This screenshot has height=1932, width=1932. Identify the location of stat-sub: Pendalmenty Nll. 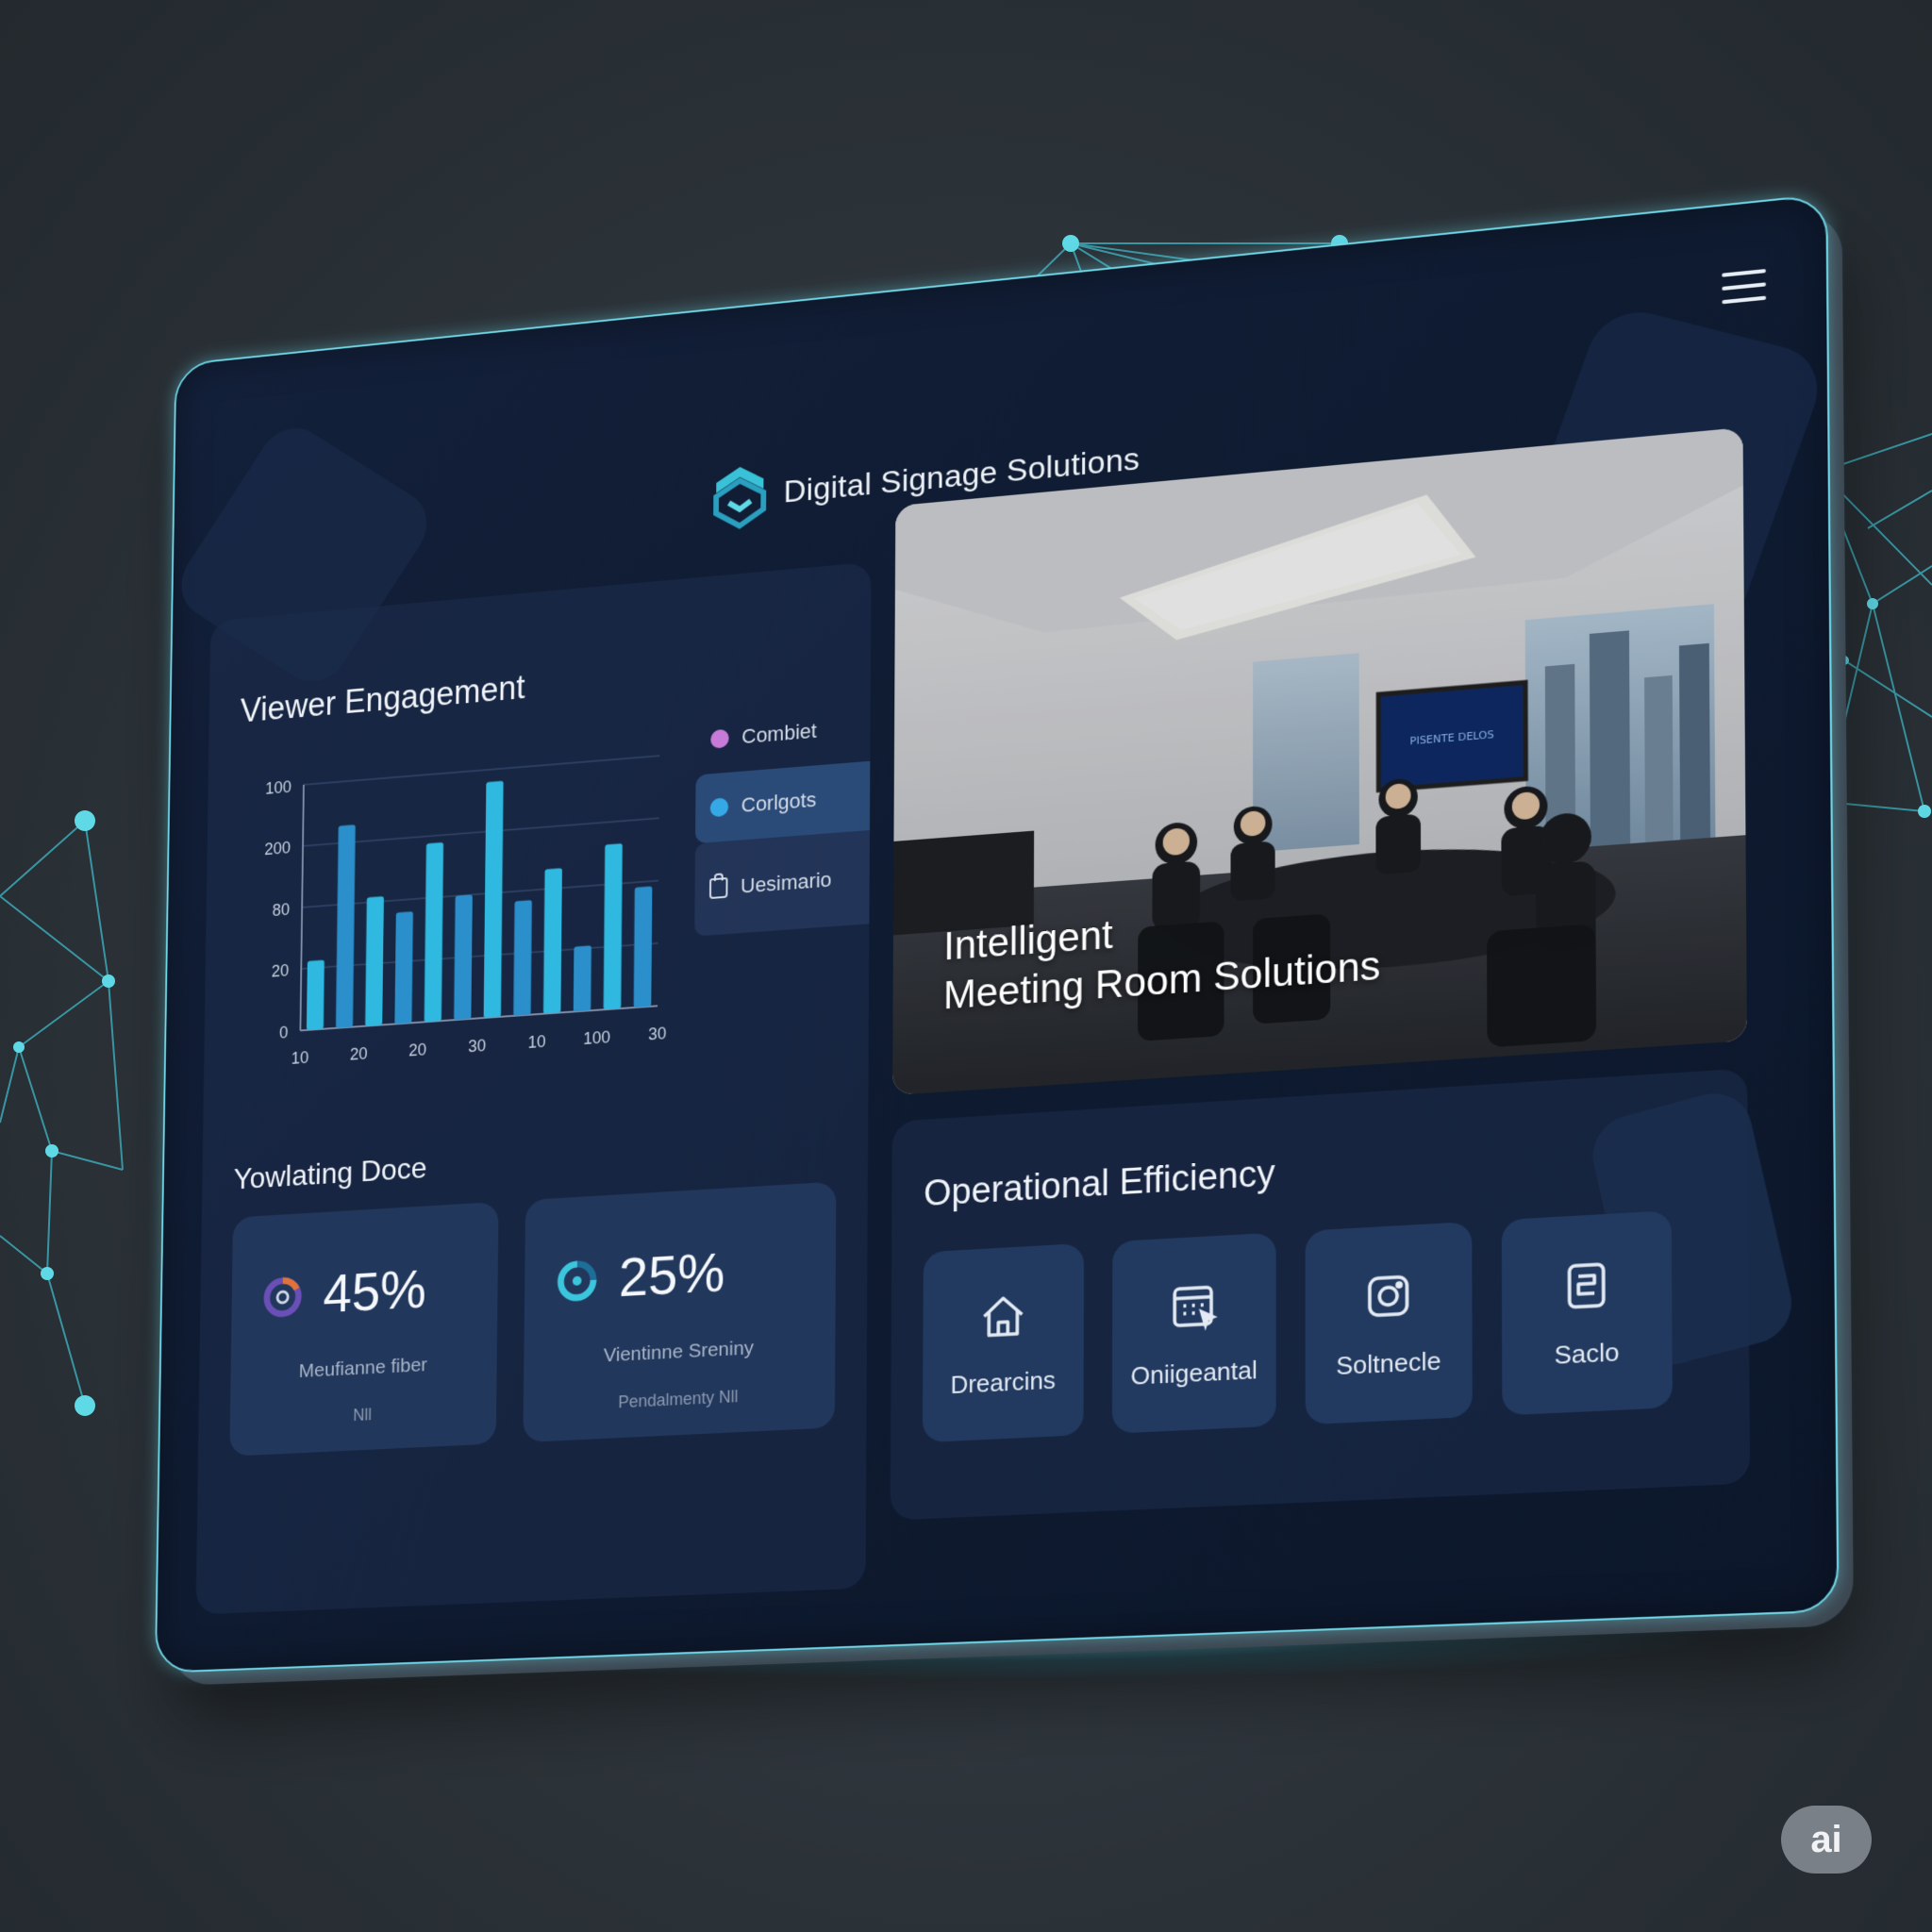
(678, 1400).